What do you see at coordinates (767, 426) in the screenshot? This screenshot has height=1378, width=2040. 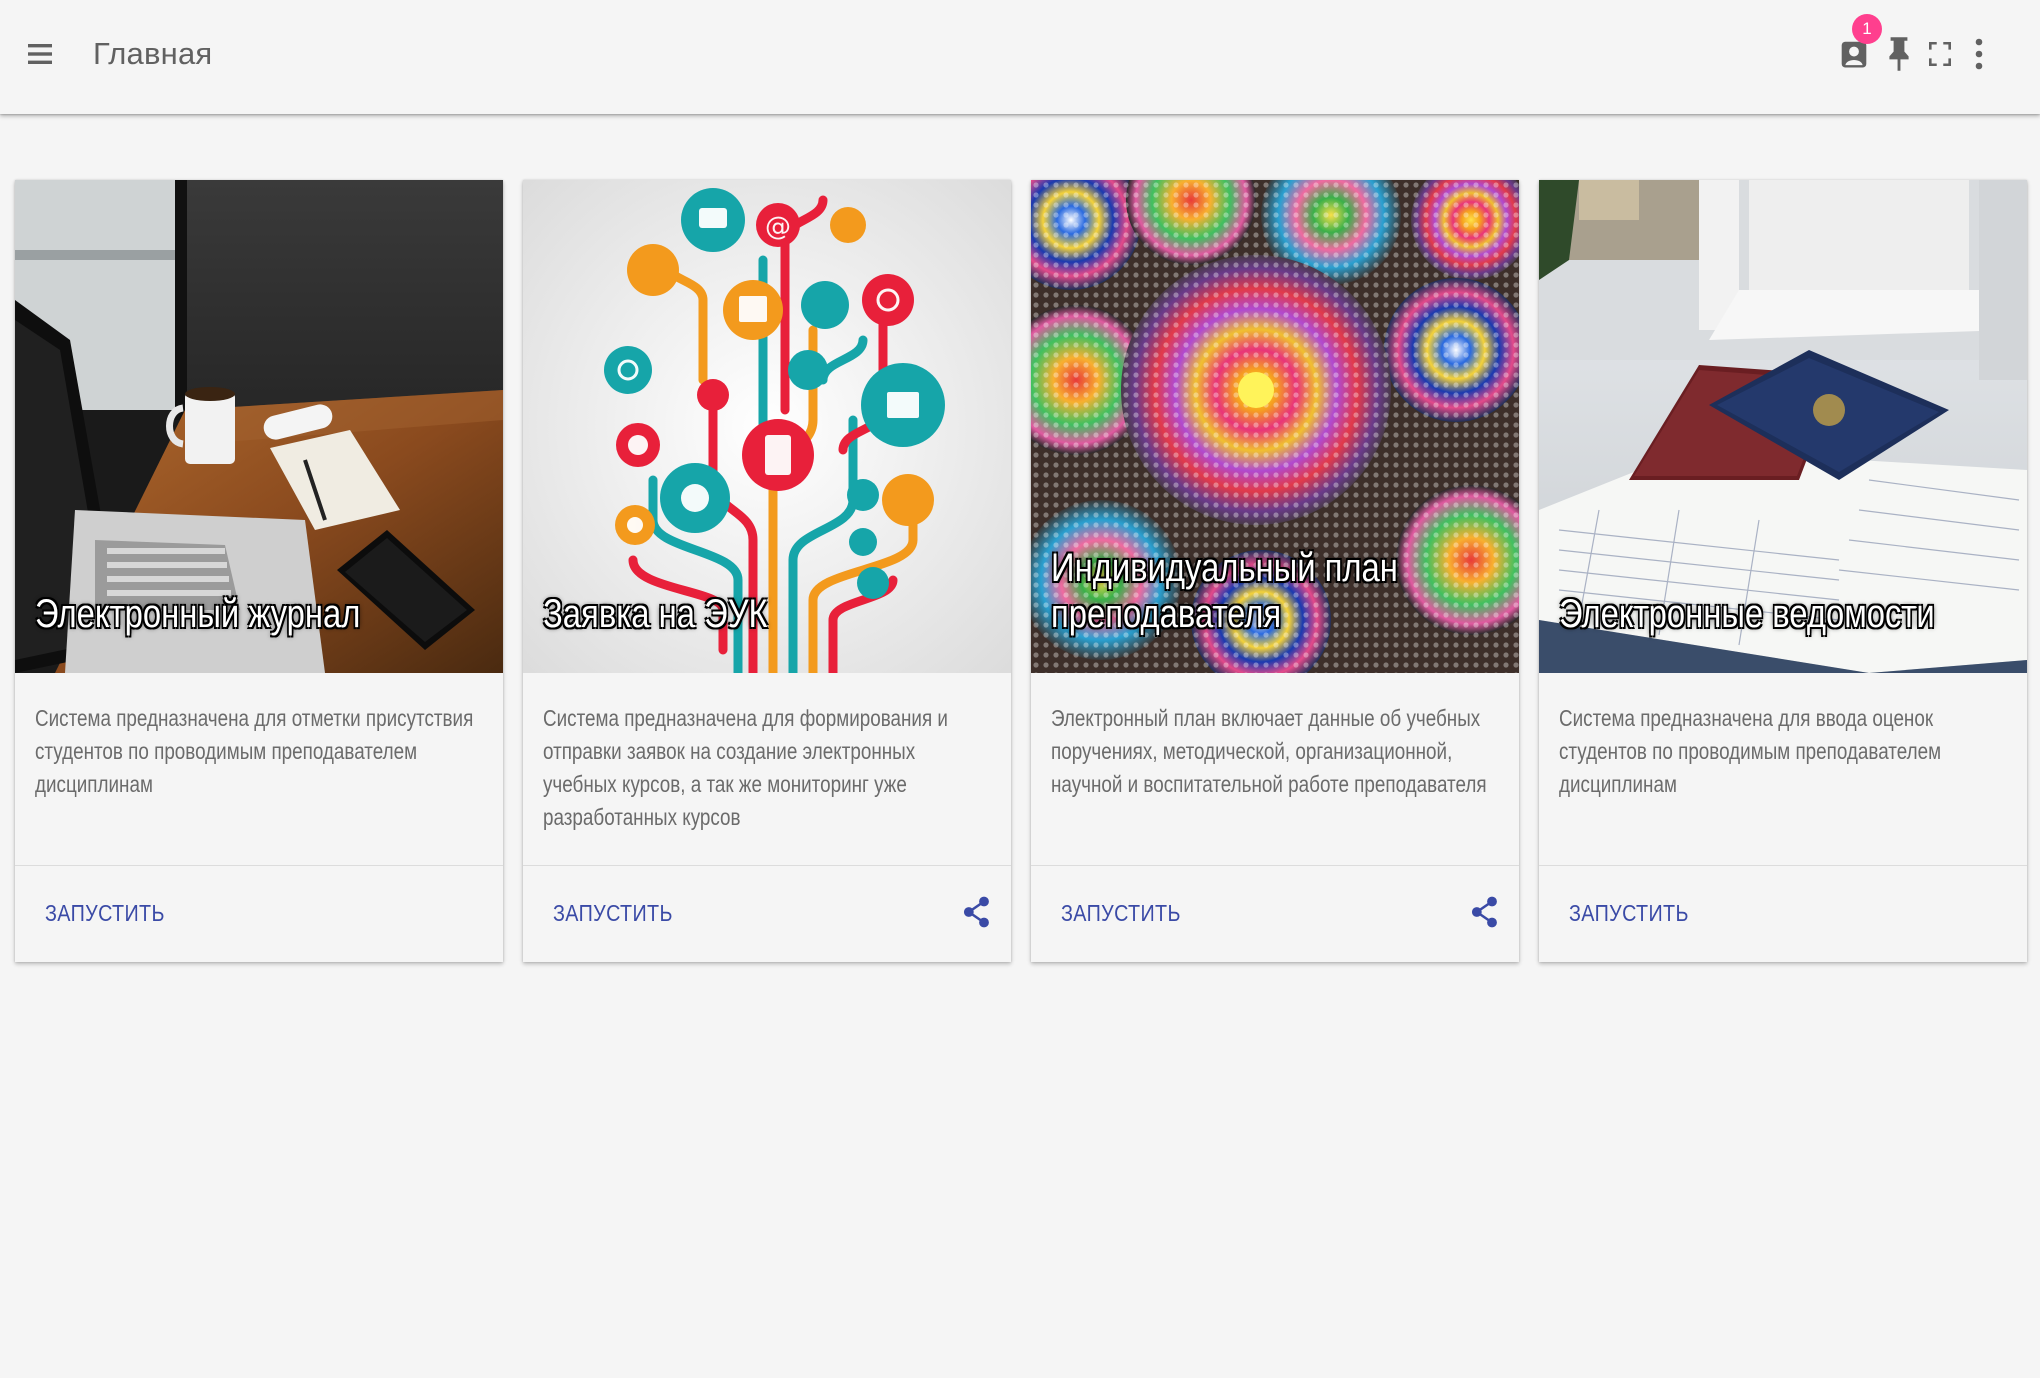 I see `card-image: @ Заявка на ЭУК` at bounding box center [767, 426].